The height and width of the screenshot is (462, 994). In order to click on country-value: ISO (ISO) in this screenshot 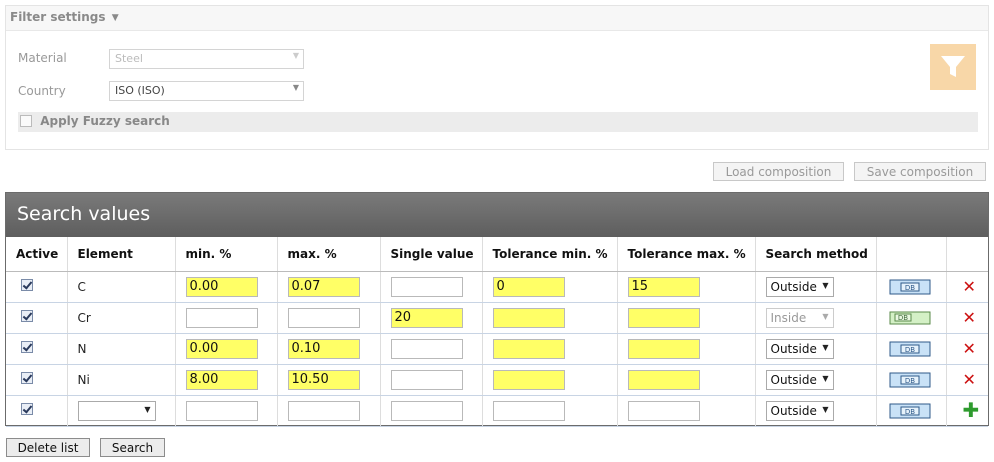, I will do `click(140, 90)`.